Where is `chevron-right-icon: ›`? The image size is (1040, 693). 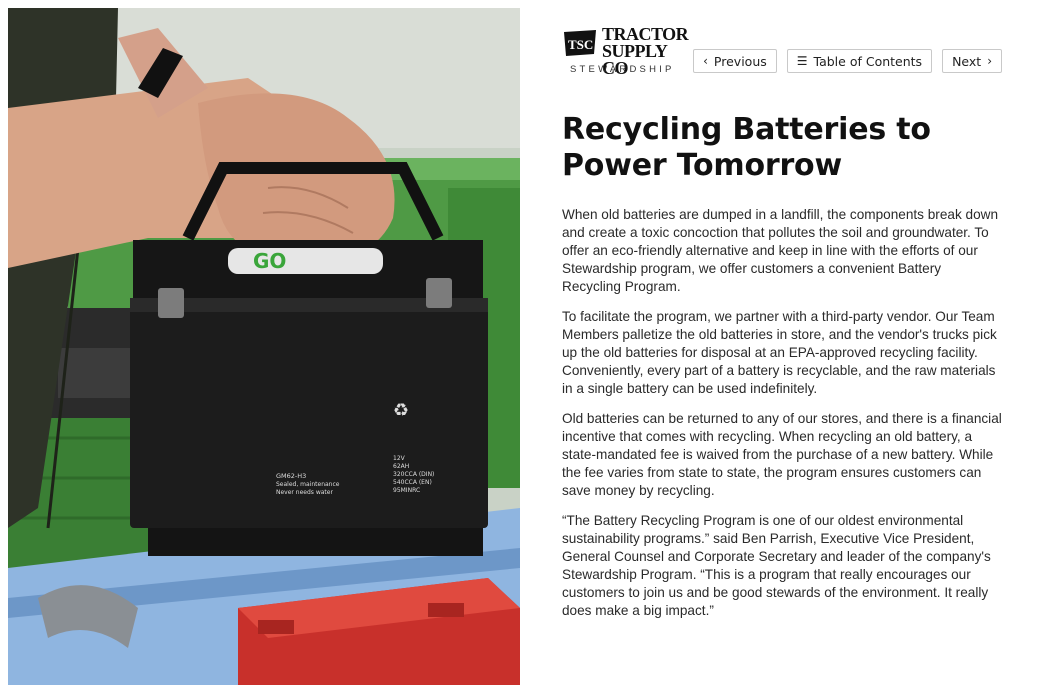
chevron-right-icon: › is located at coordinates (989, 61).